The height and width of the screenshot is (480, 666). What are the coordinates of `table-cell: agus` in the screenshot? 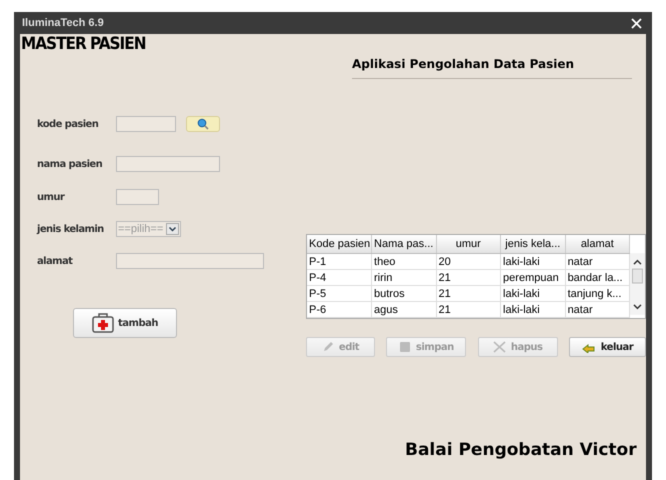 It's located at (404, 310).